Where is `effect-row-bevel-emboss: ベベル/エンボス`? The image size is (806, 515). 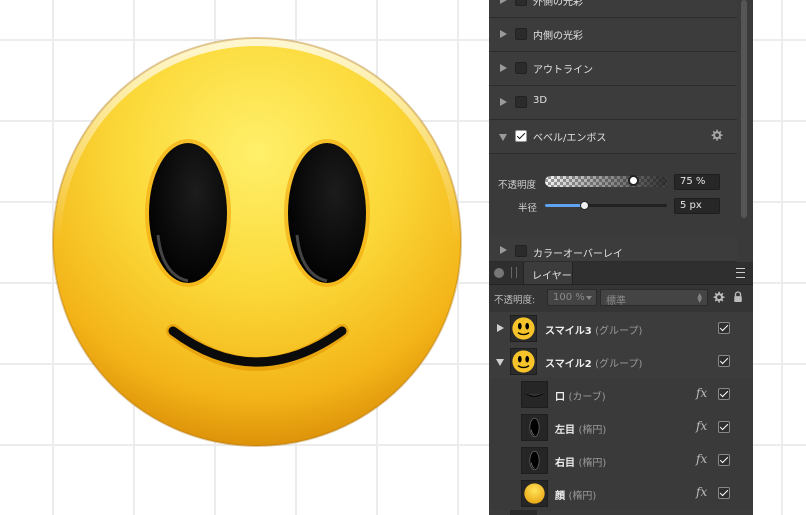
effect-row-bevel-emboss: ベベル/エンボス is located at coordinates (613, 137).